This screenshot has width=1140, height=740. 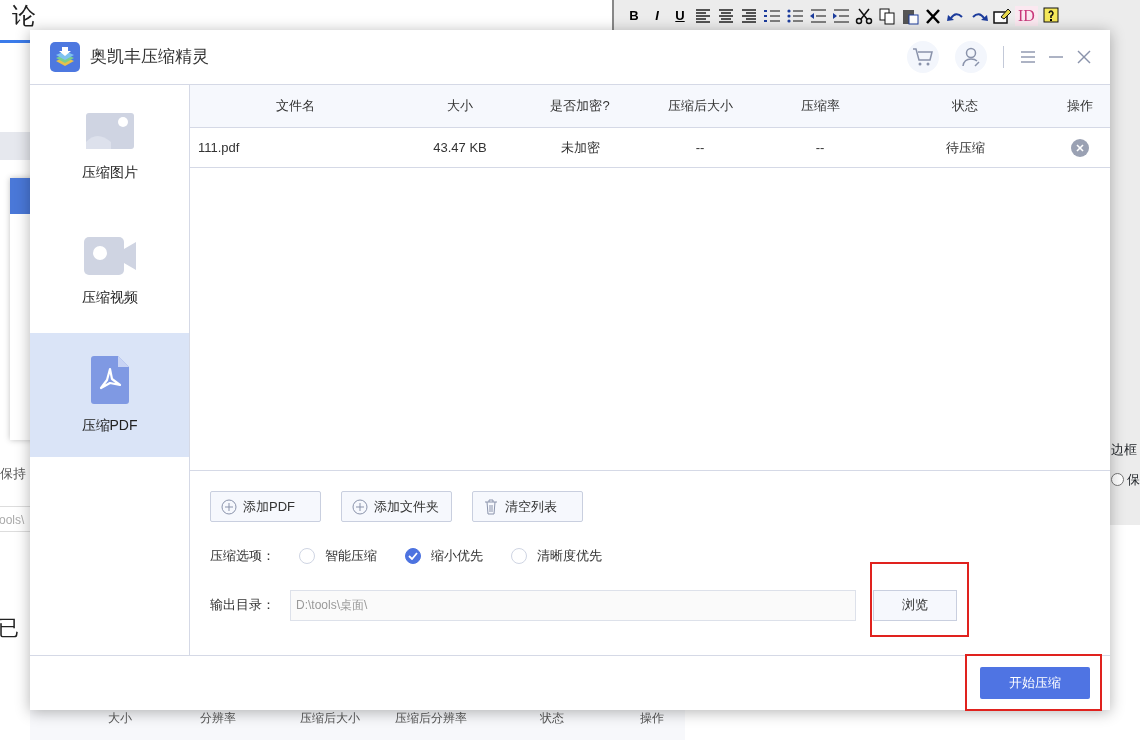 I want to click on browse-button: 浏览, so click(x=915, y=605).